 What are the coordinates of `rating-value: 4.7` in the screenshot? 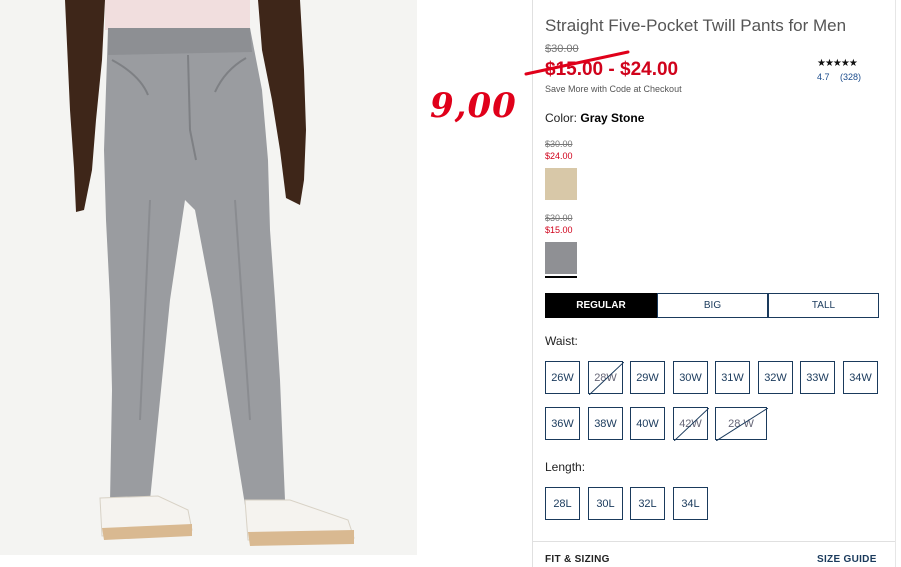 It's located at (823, 77).